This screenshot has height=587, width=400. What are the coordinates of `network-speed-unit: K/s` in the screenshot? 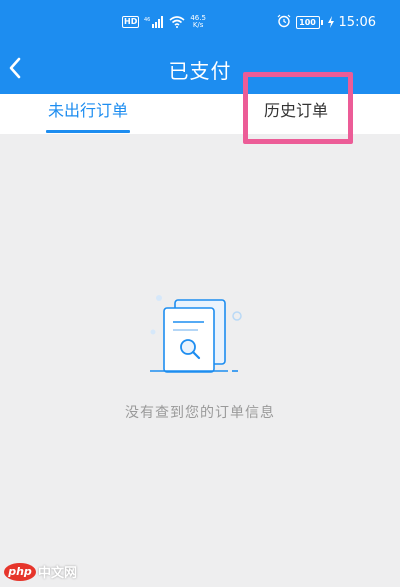 It's located at (198, 25).